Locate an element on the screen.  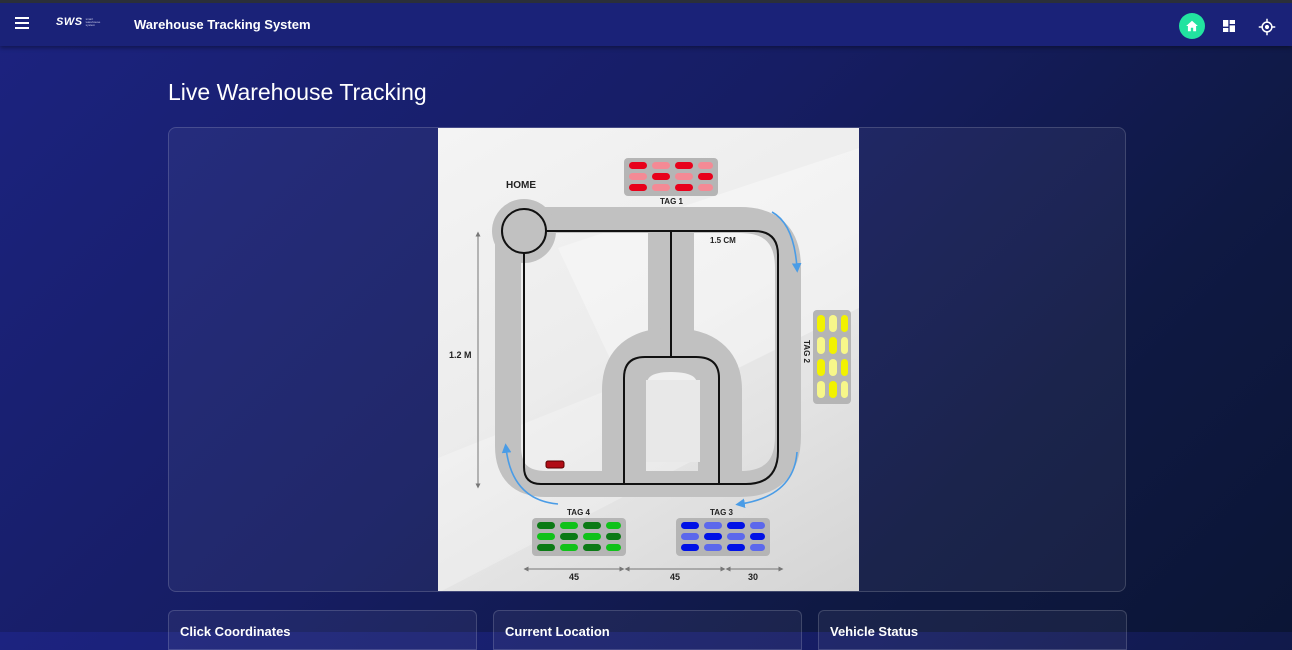
track-width-label: 1.5 CM is located at coordinates (723, 240).